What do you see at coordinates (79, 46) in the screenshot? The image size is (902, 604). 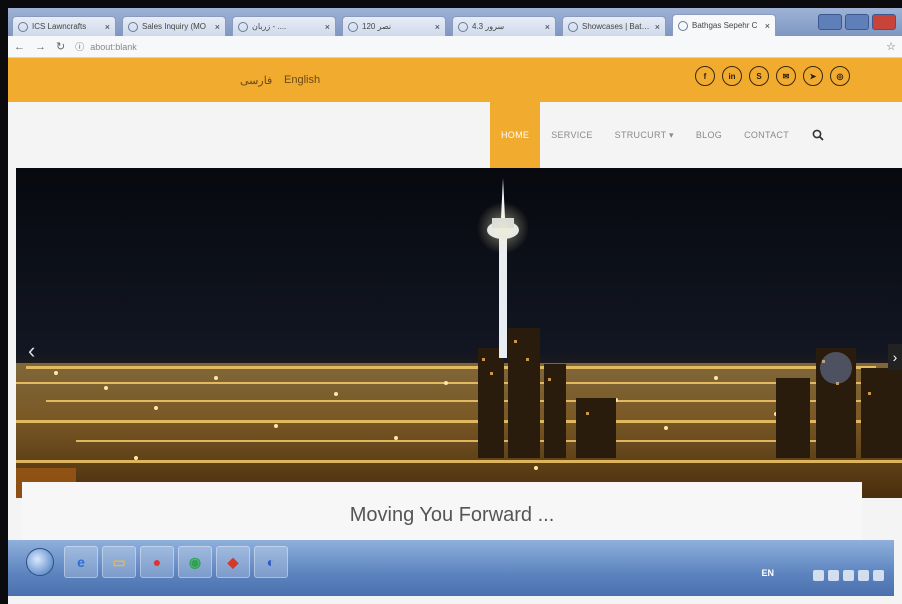 I see `page-info-icon: ⓘ` at bounding box center [79, 46].